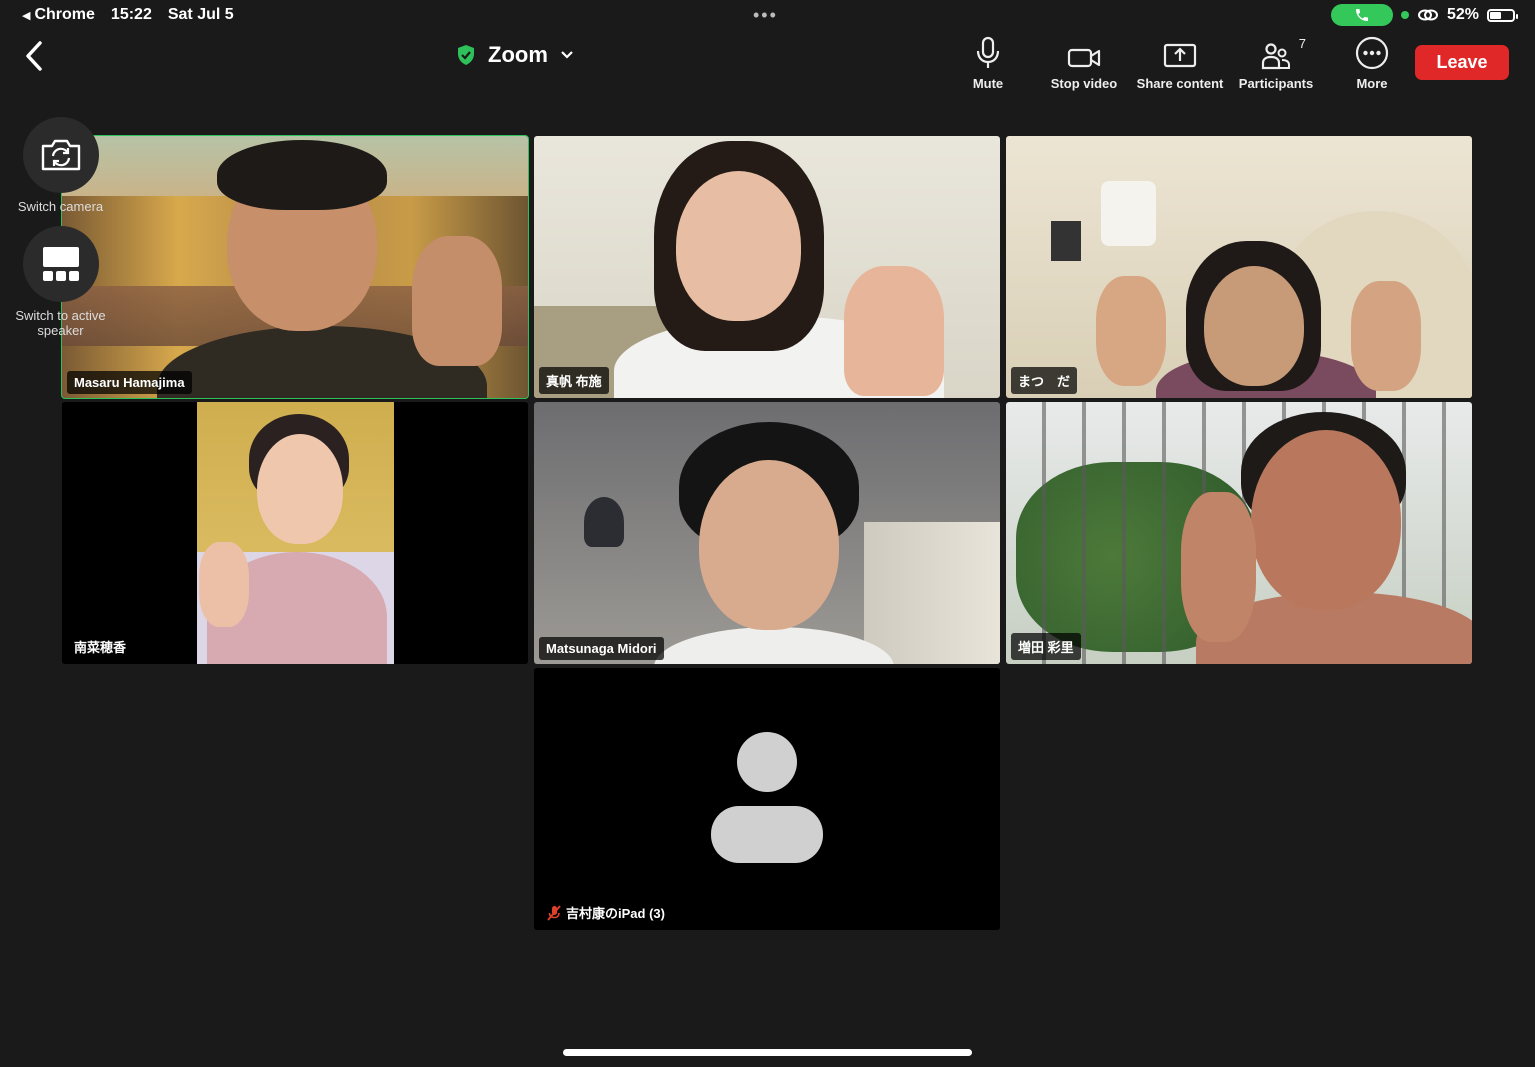 This screenshot has height=1067, width=1535. I want to click on multitasking-dots-icon: •••, so click(765, 15).